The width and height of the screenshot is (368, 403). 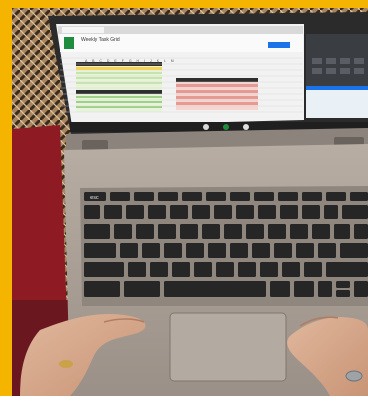 I want to click on ring-right-icon, so click(x=354, y=376).